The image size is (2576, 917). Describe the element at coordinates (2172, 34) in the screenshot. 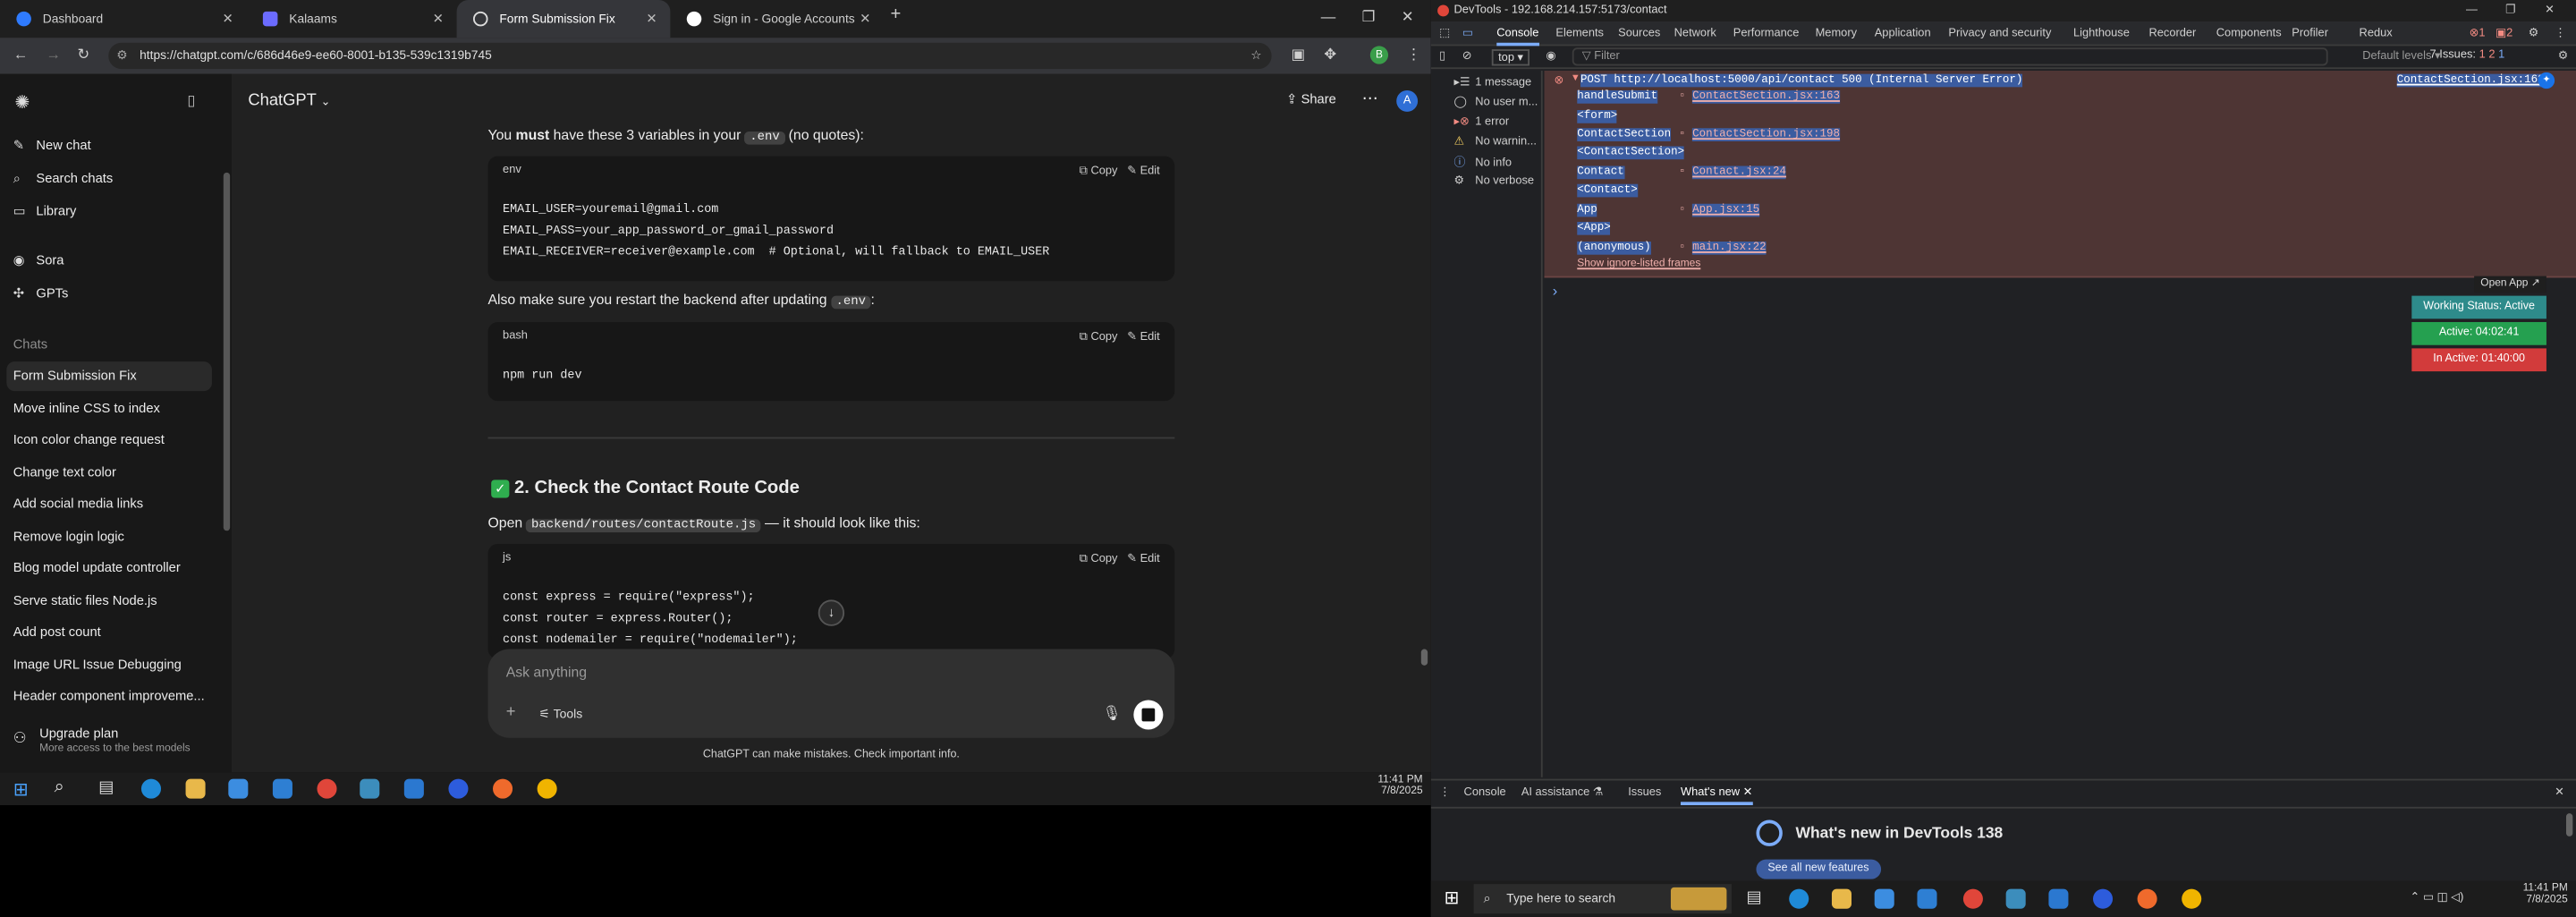

I see `tab-recorder: Recorder` at that location.